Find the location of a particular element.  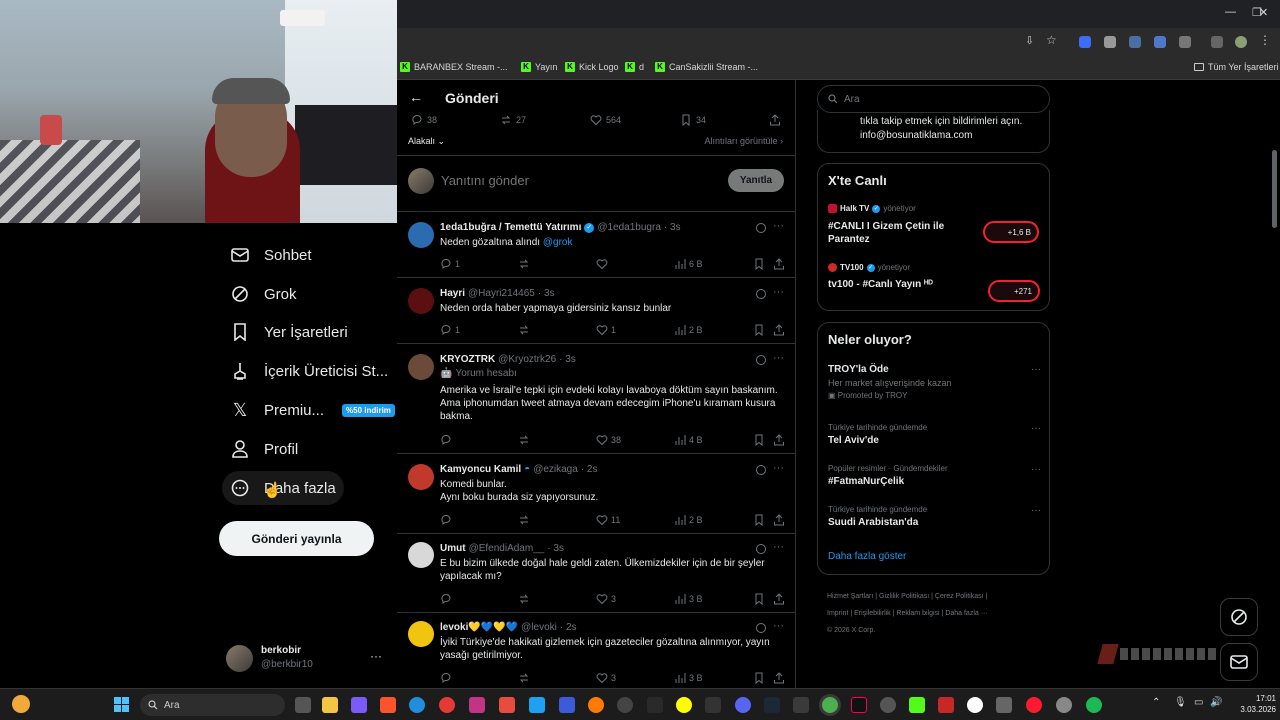

kick-icon is located at coordinates (917, 705).